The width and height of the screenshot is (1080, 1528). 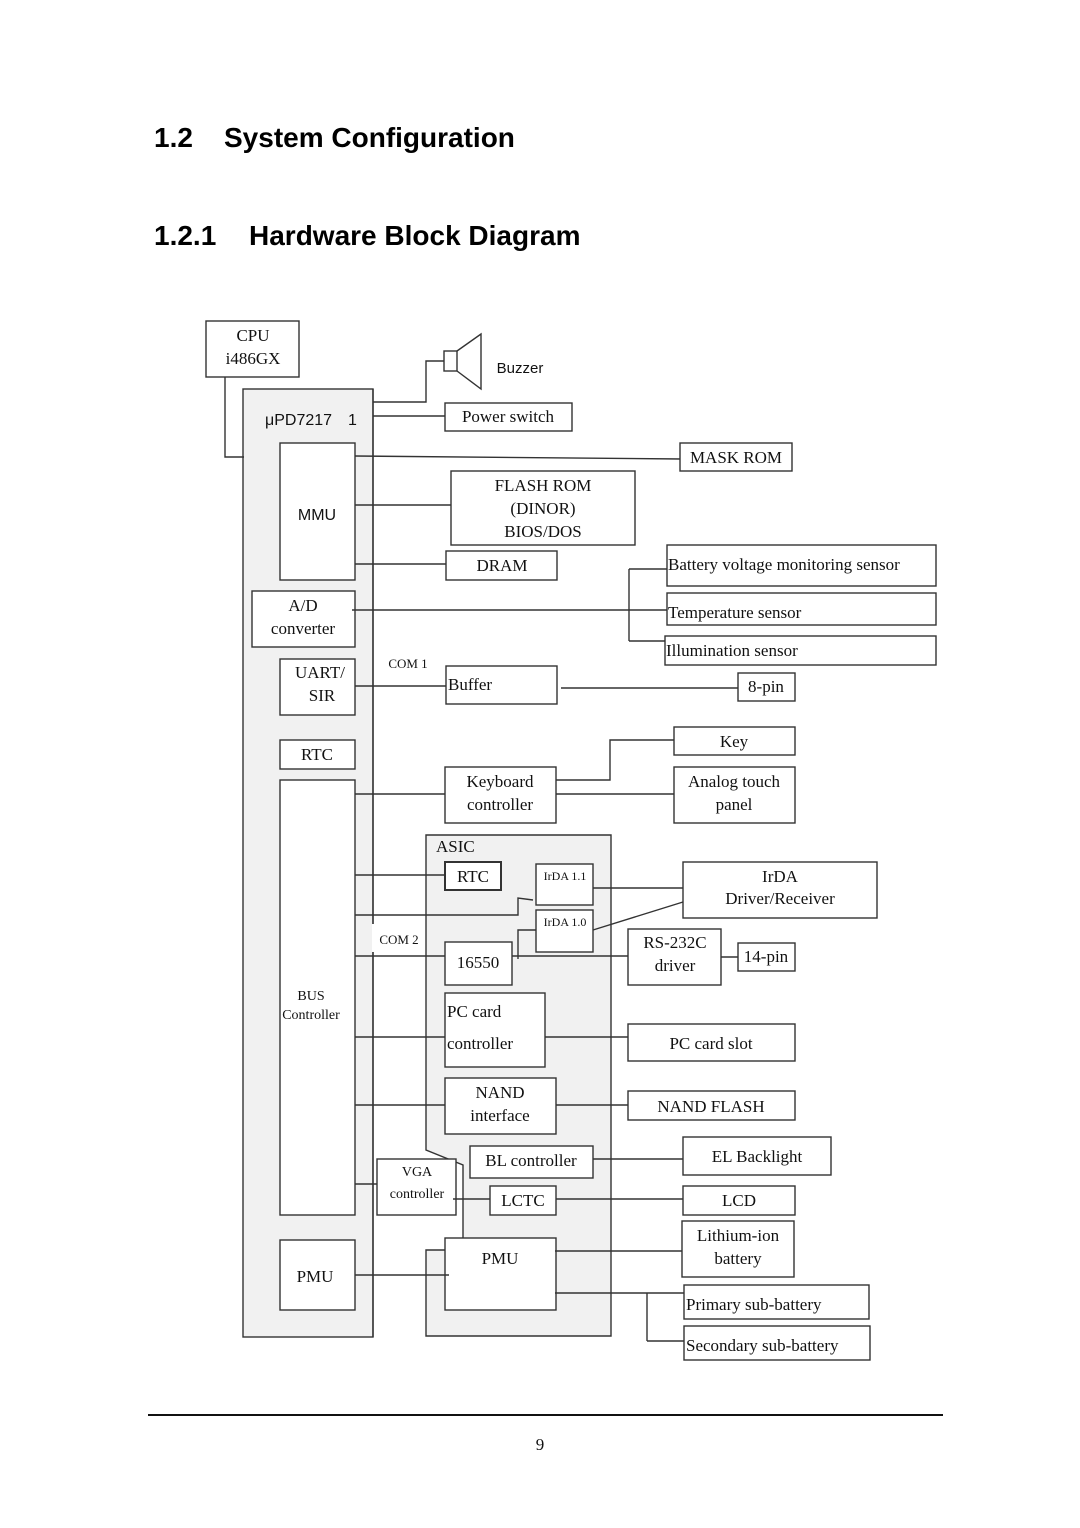 I want to click on power-switch-label: Power switch, so click(x=508, y=416).